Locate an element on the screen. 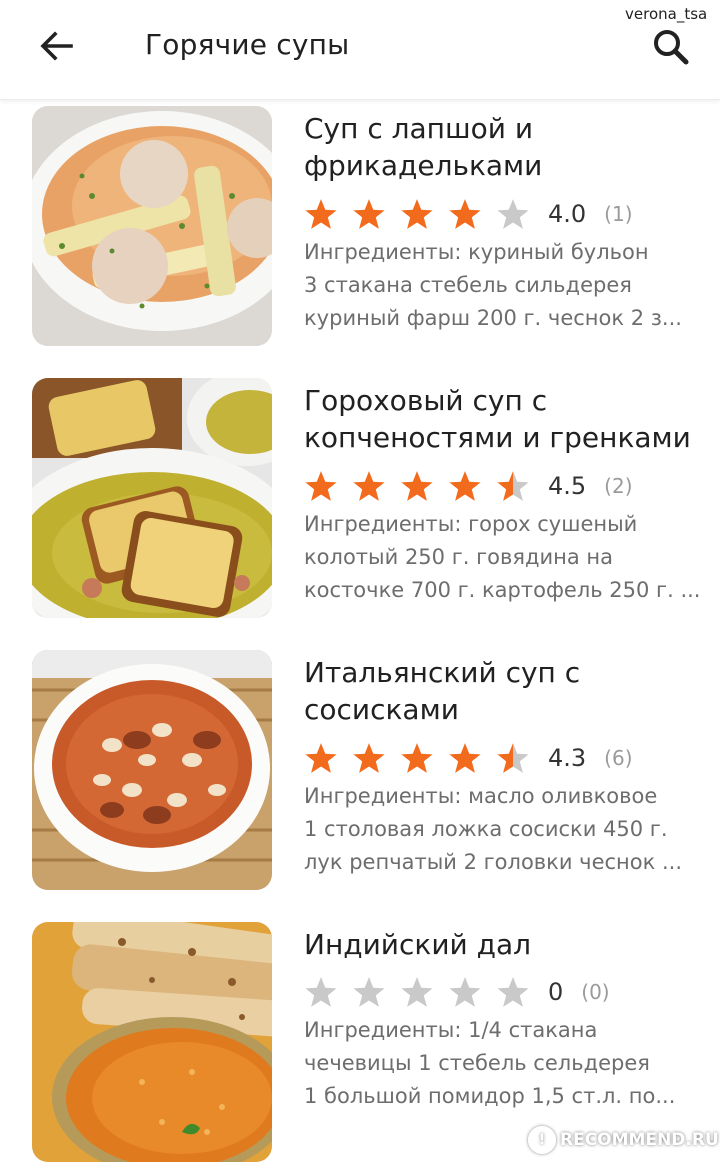 The width and height of the screenshot is (720, 1168). recipe-title: Итальянский суп с сосисками is located at coordinates (504, 691).